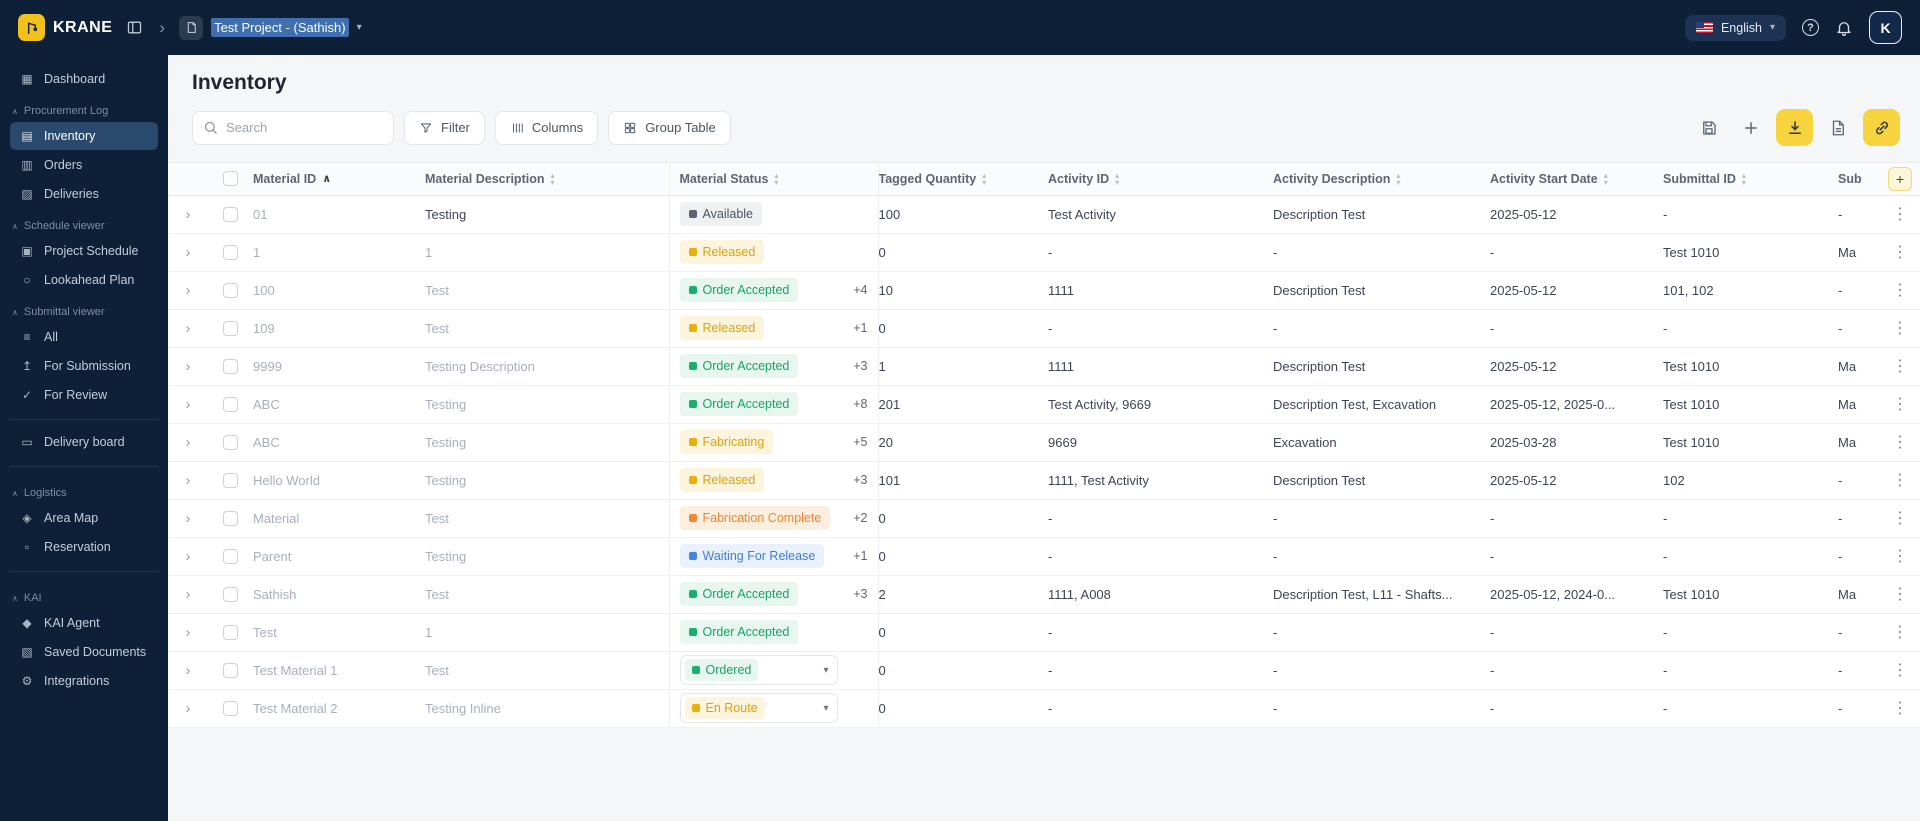  What do you see at coordinates (773, 179) in the screenshot?
I see `column-header-material-status: Material Status ▴ ▾` at bounding box center [773, 179].